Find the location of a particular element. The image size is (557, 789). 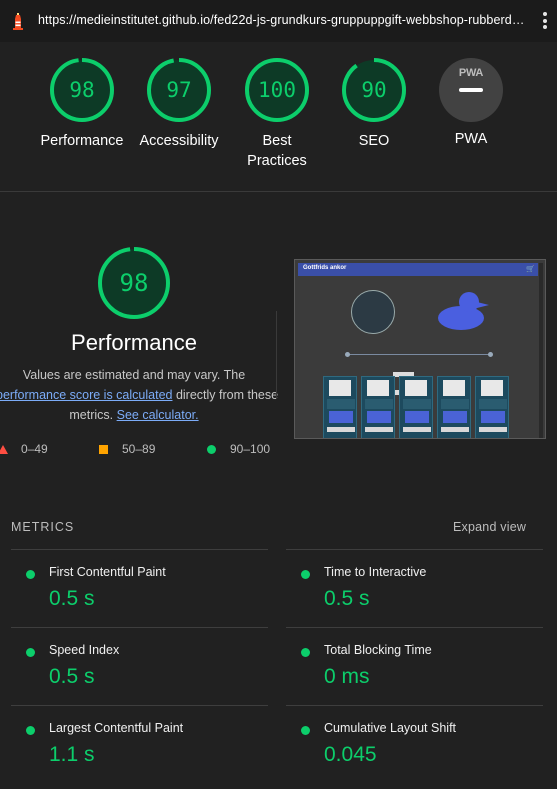

triangle-icon is located at coordinates (4, 449).